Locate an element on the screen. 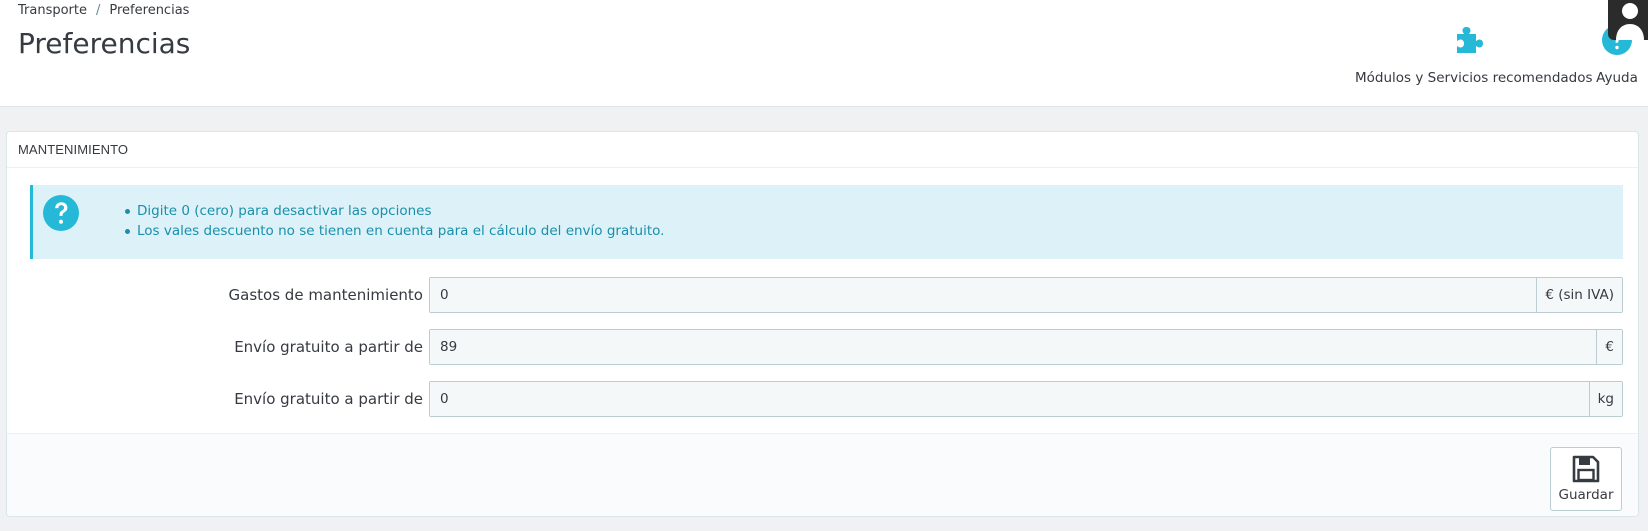  recommended-modules-label: Módulos y Servicios recomendados is located at coordinates (1474, 78).